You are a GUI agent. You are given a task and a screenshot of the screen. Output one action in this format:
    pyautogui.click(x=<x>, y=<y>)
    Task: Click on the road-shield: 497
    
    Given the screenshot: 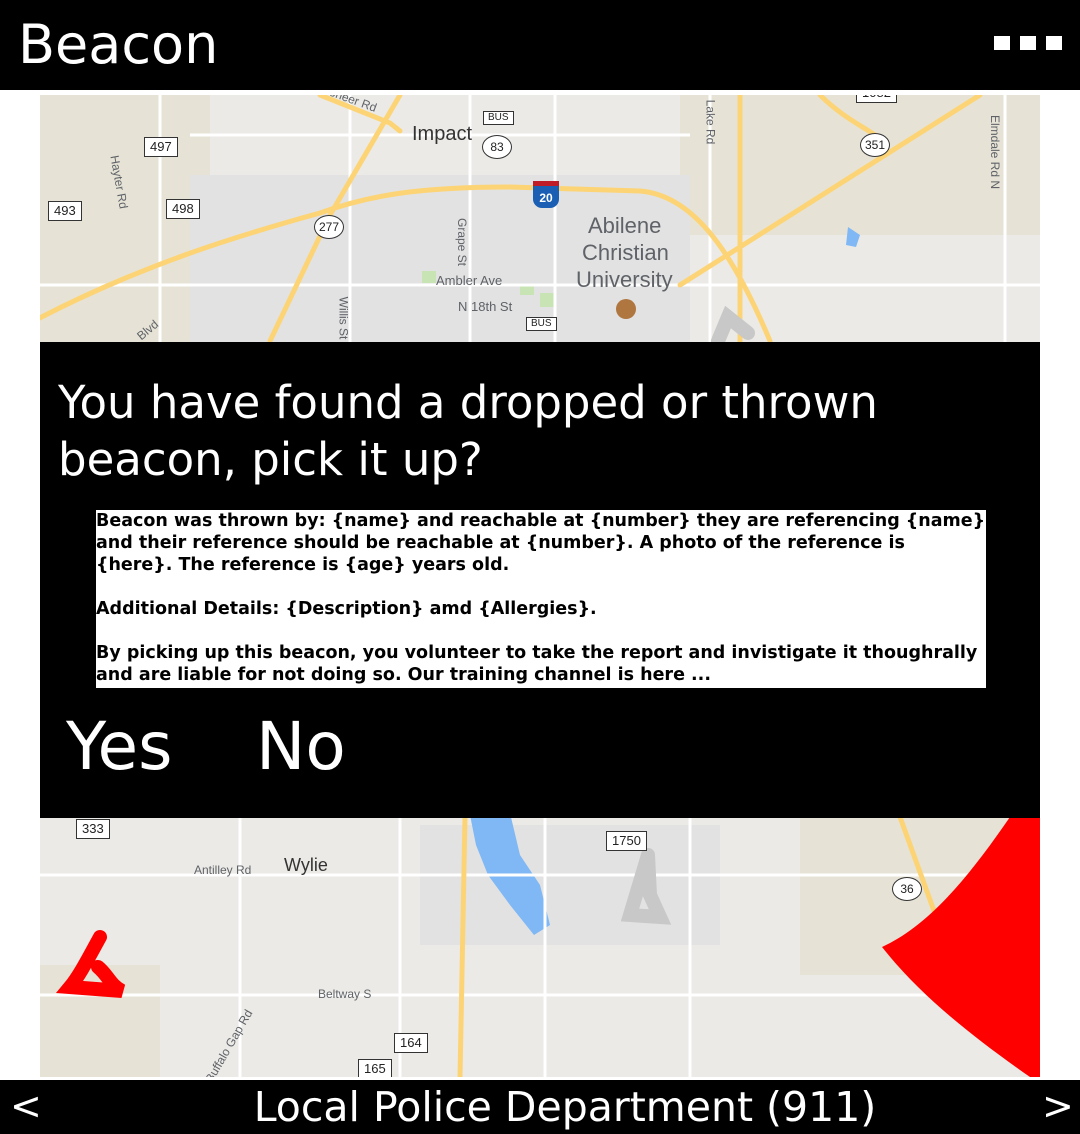 What is the action you would take?
    pyautogui.click(x=161, y=147)
    